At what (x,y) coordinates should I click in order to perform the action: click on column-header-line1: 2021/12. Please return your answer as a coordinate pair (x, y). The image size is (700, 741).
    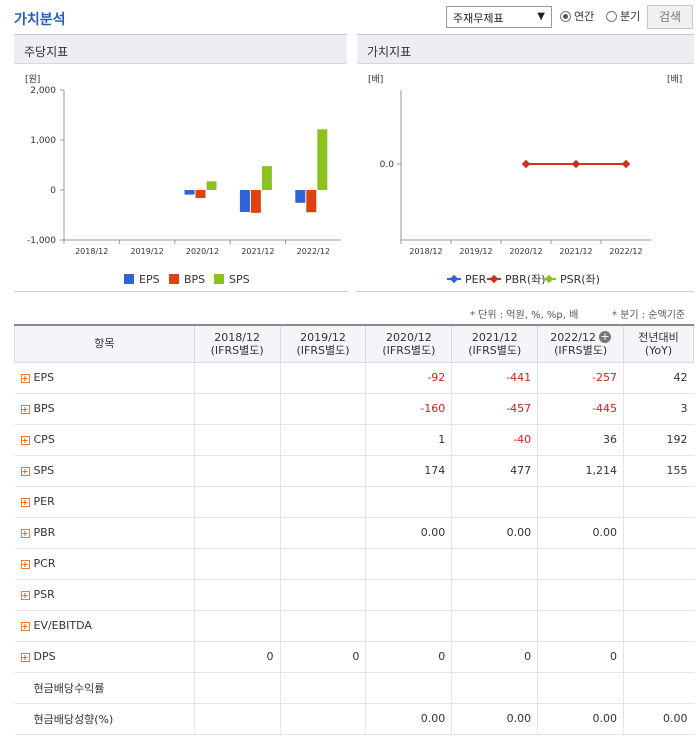
    Looking at the image, I should click on (494, 337).